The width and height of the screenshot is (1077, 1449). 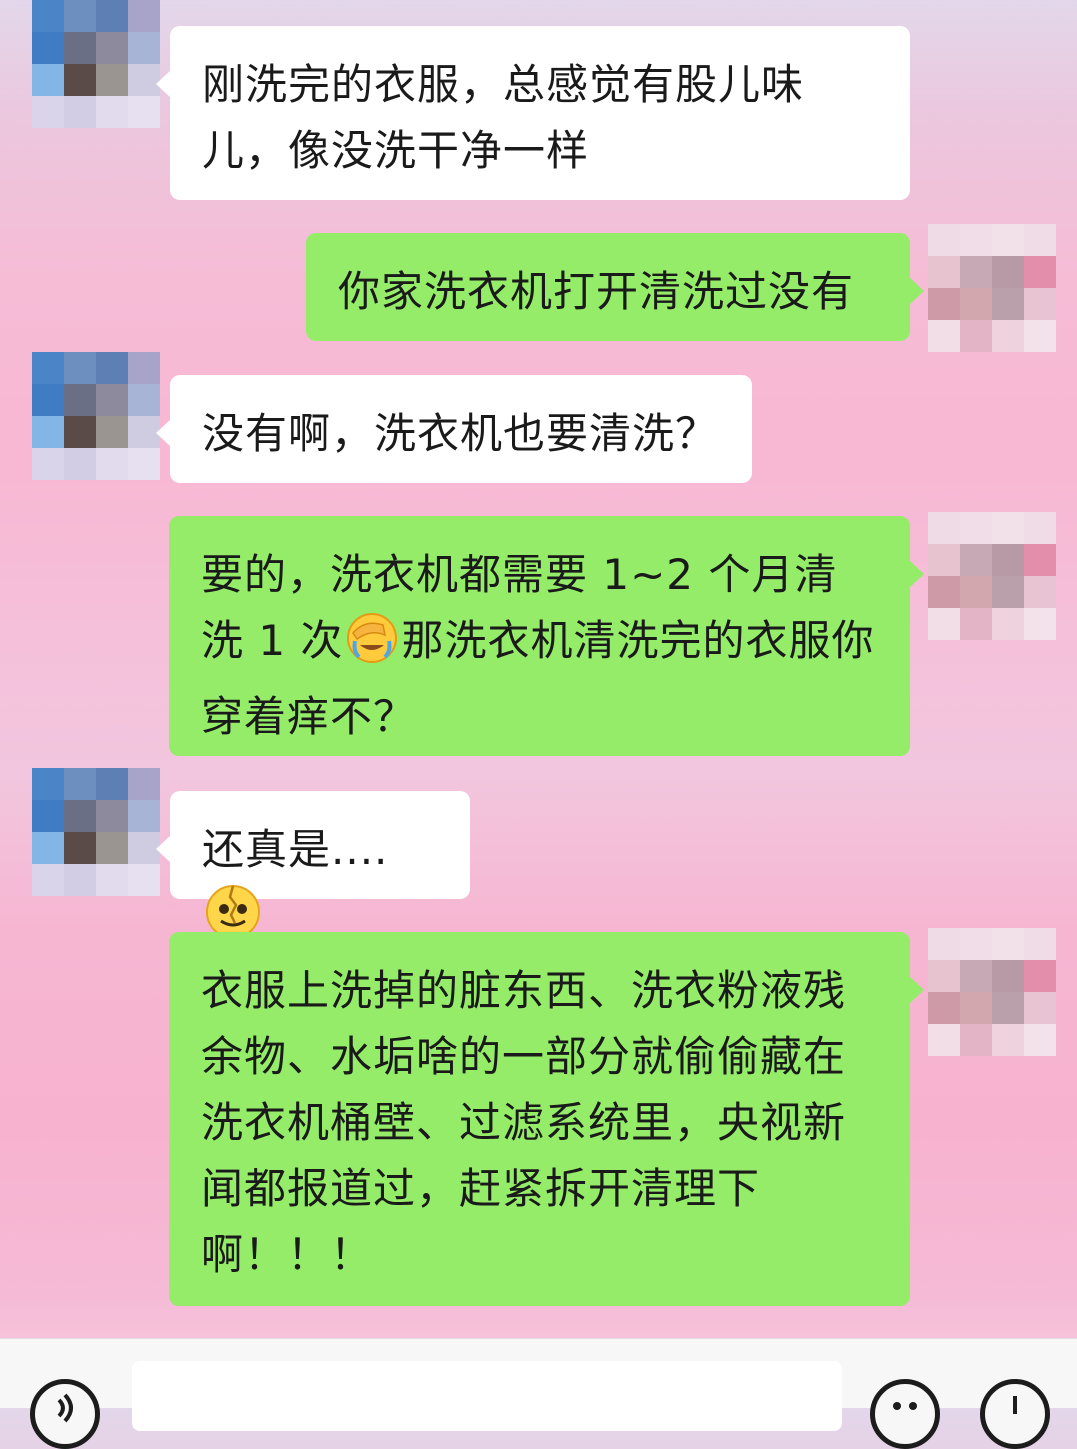 I want to click on message-input, so click(x=487, y=1396).